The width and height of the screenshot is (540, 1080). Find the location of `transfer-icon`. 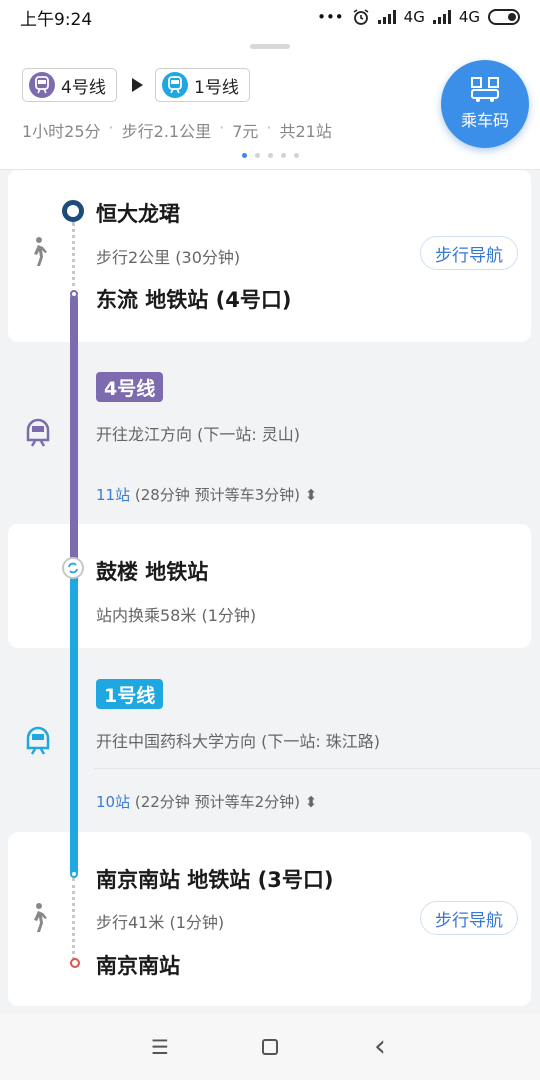

transfer-icon is located at coordinates (73, 568).